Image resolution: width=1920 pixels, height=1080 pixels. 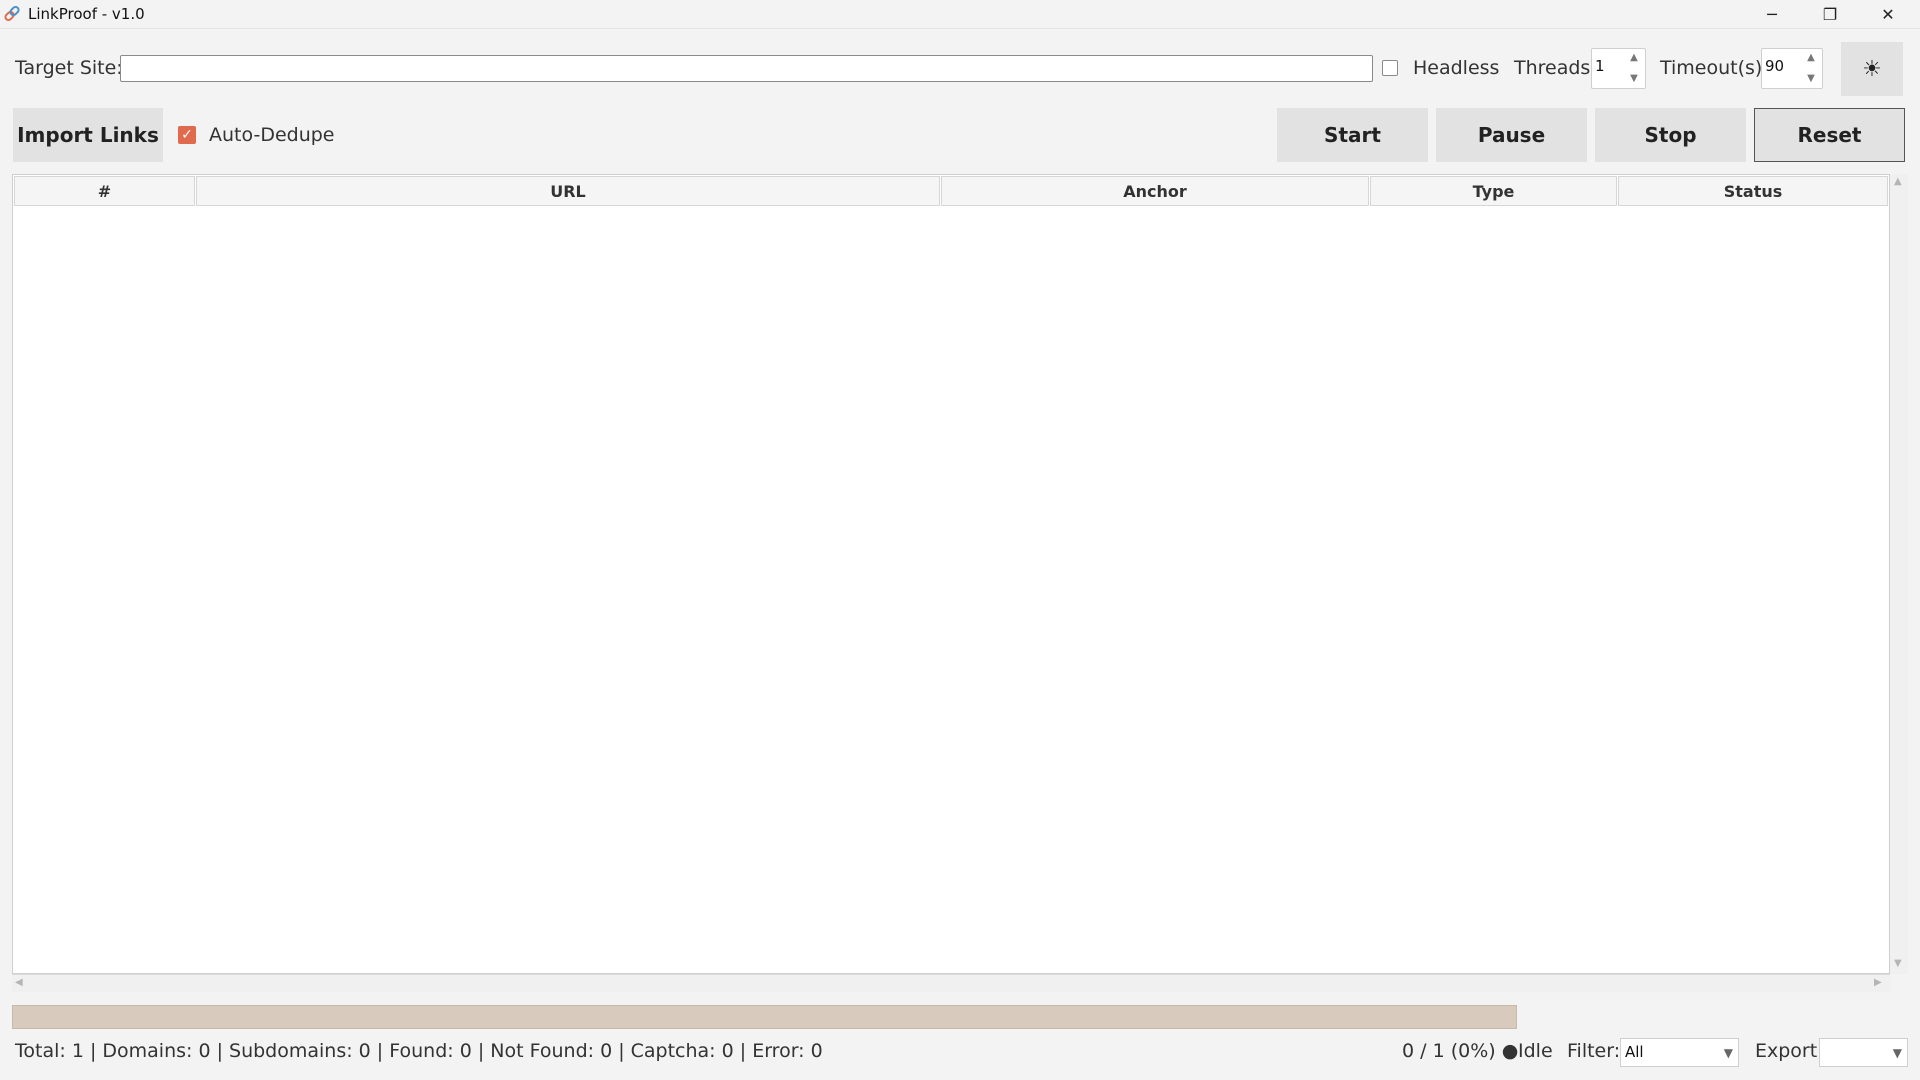 I want to click on column-header-anchor: Anchor, so click(x=1155, y=191).